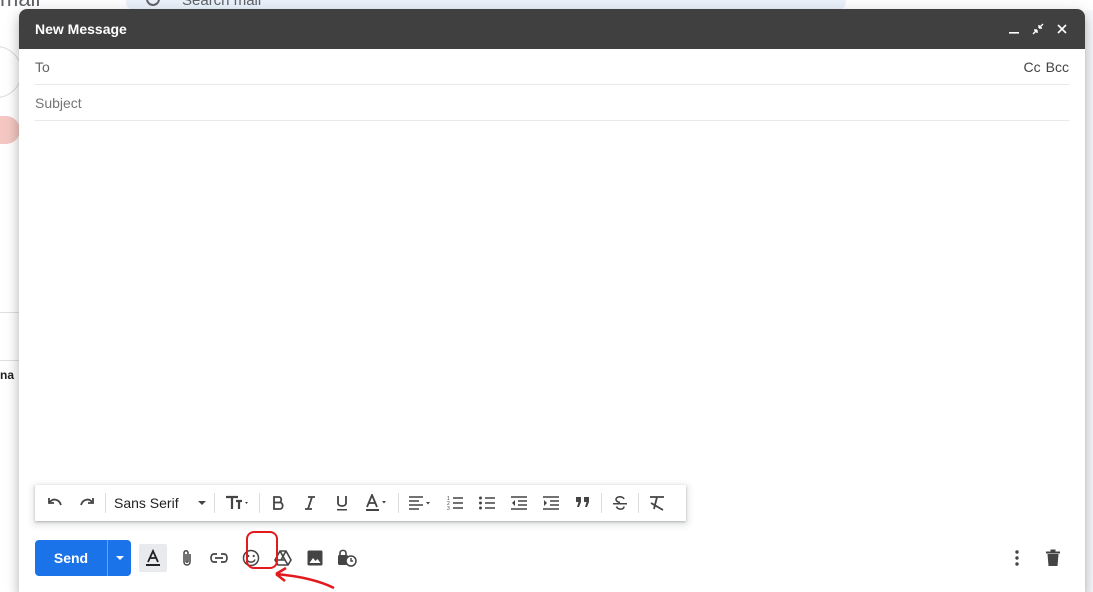  I want to click on redo-icon, so click(87, 503).